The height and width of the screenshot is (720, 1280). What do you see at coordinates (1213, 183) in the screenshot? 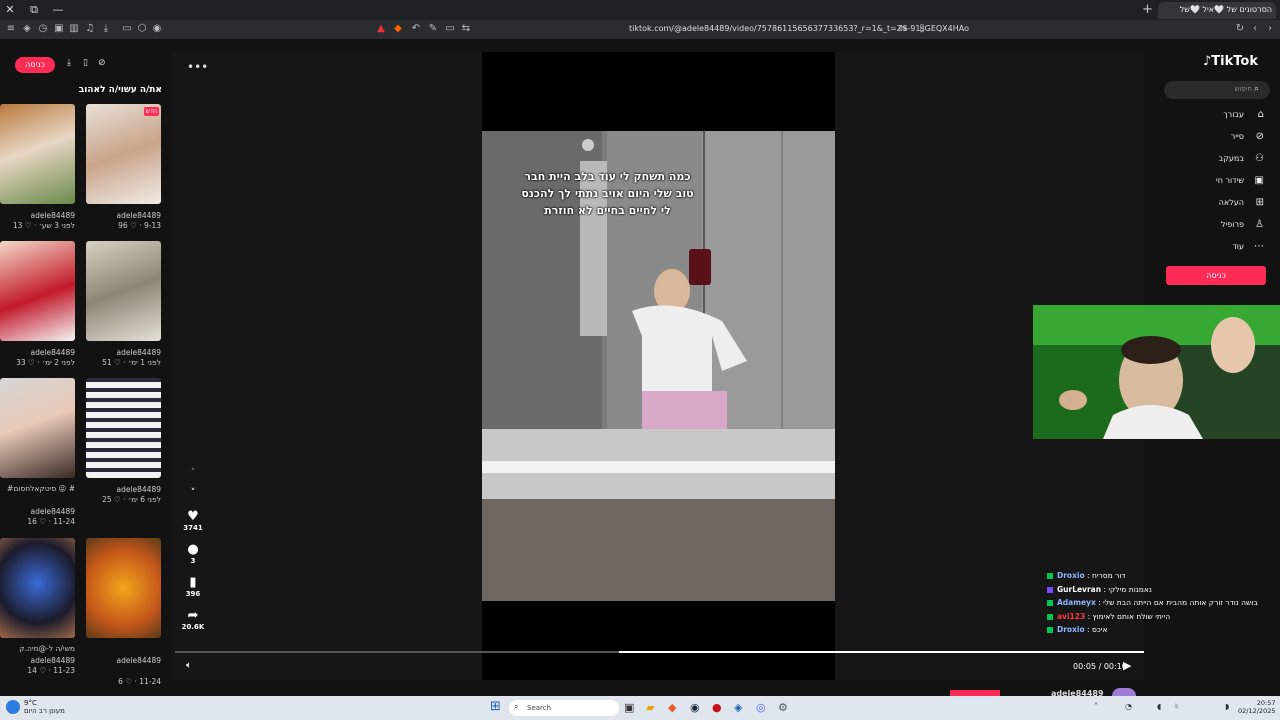
I see `nav-live: שידור חי ▣` at bounding box center [1213, 183].